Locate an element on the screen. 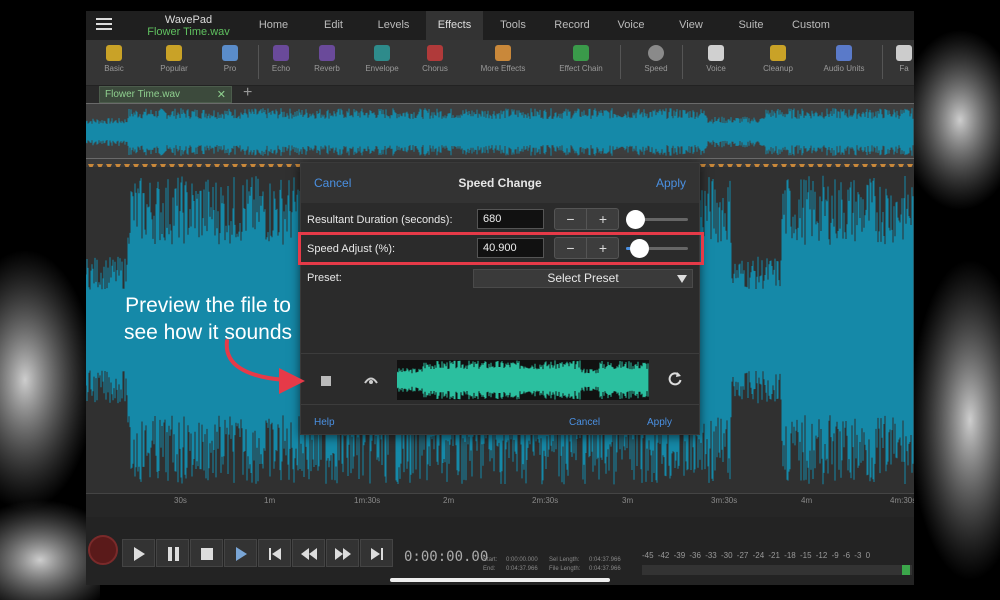 This screenshot has height=600, width=1000. preview-waveform is located at coordinates (522, 380).